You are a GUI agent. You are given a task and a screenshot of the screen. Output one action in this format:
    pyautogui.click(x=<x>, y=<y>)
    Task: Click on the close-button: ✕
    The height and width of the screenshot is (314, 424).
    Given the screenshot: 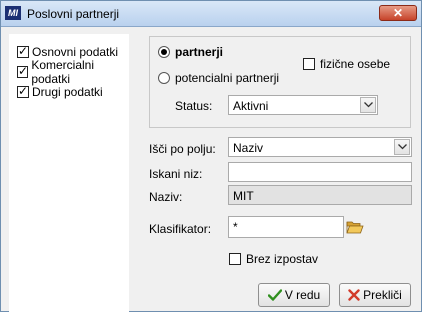 What is the action you would take?
    pyautogui.click(x=398, y=13)
    